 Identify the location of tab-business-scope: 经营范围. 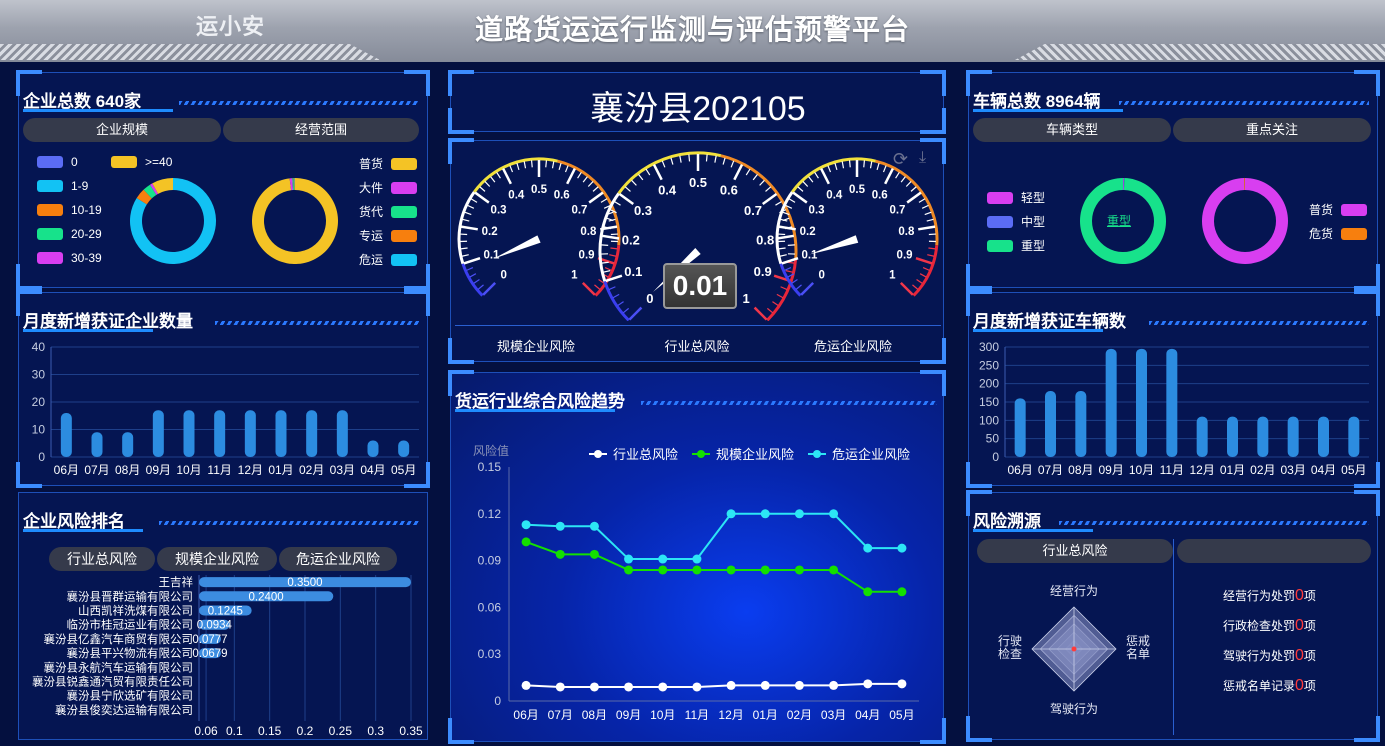
(321, 130).